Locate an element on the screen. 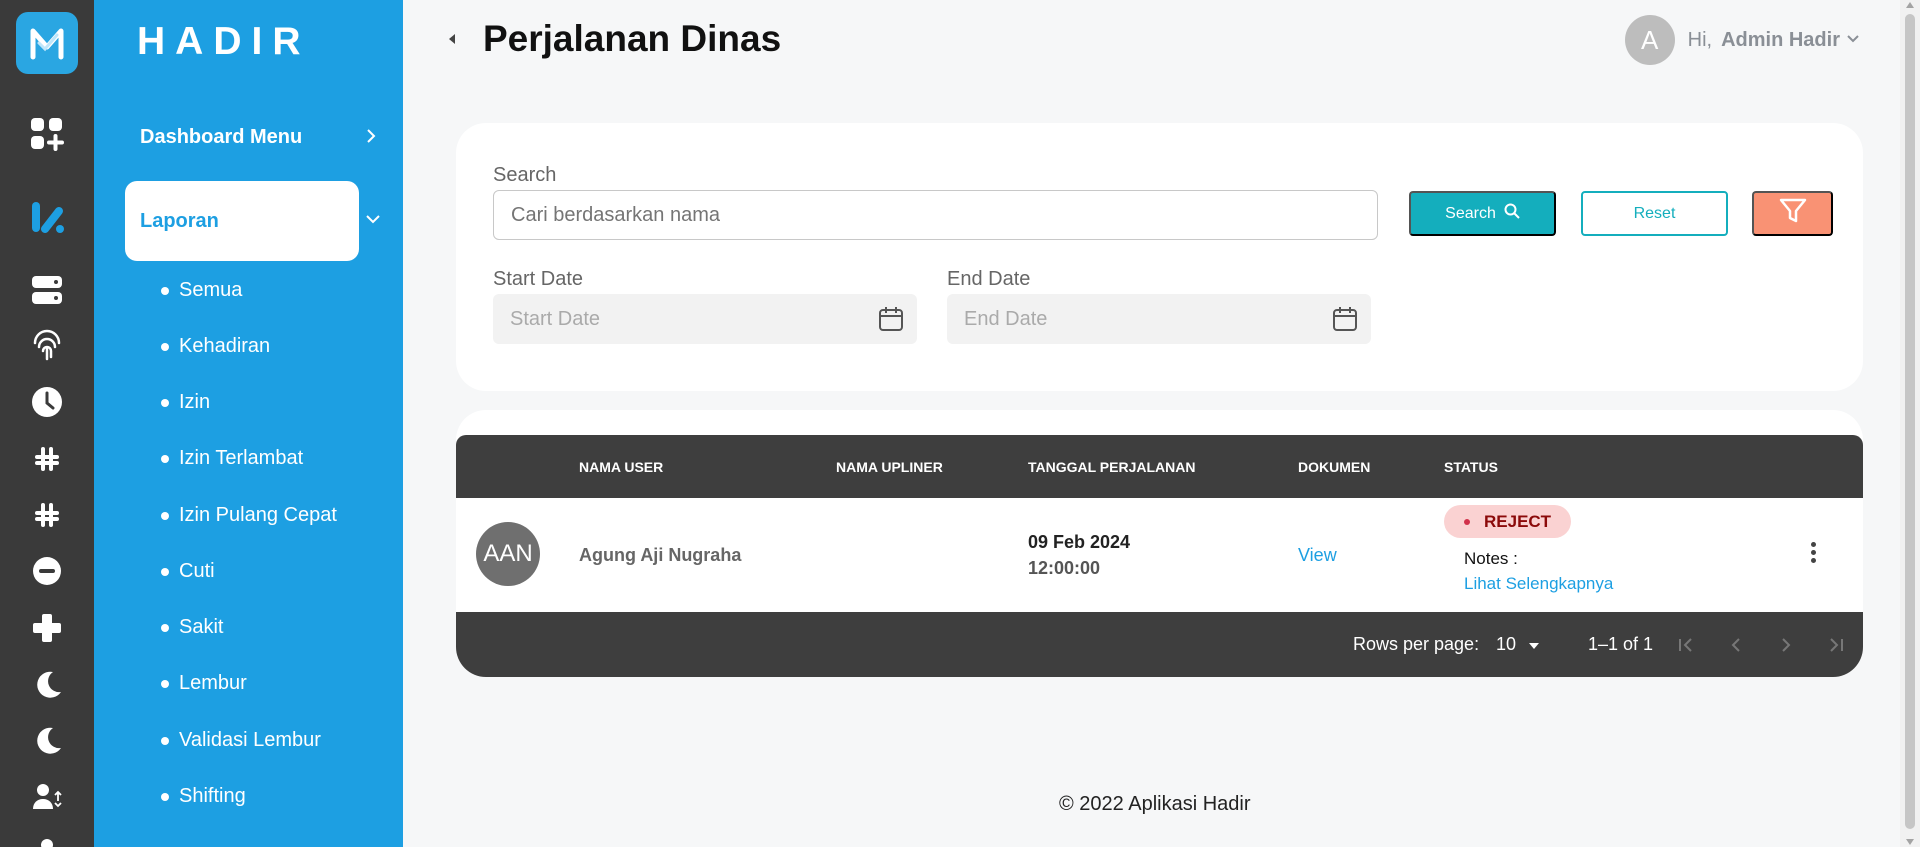 The image size is (1920, 847). end-date-field: End Date is located at coordinates (1159, 319).